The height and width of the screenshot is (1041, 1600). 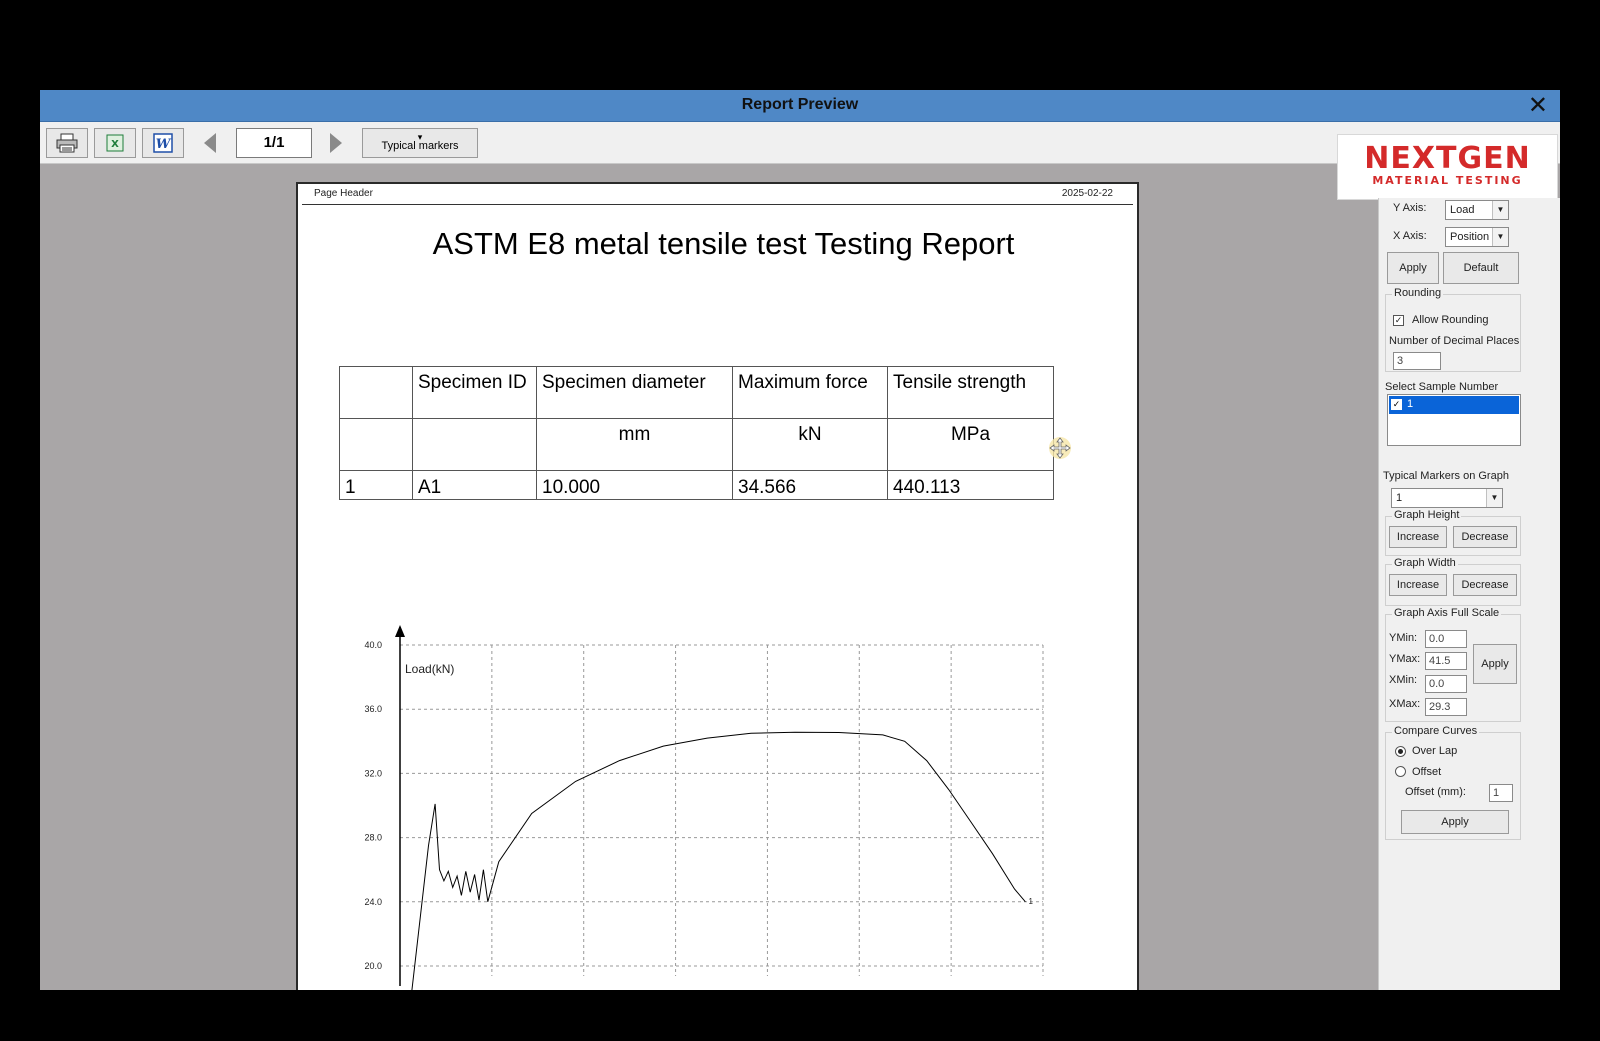 What do you see at coordinates (1447, 158) in the screenshot?
I see `logo-line1: NEXTGEN` at bounding box center [1447, 158].